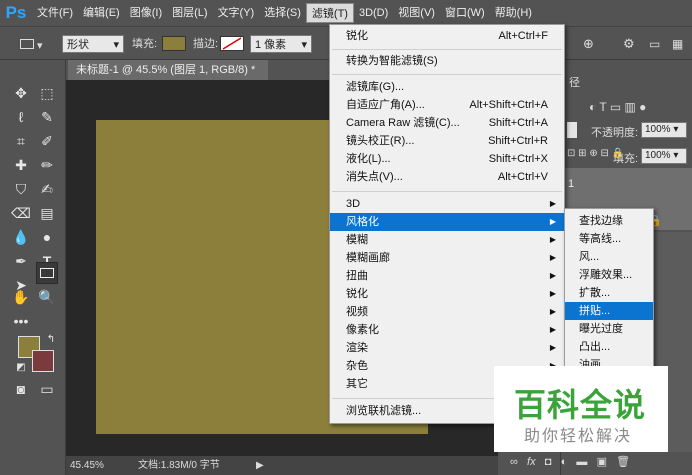 This screenshot has height=475, width=692. What do you see at coordinates (447, 276) in the screenshot?
I see `menu-item-distort: 扭曲 ▶` at bounding box center [447, 276].